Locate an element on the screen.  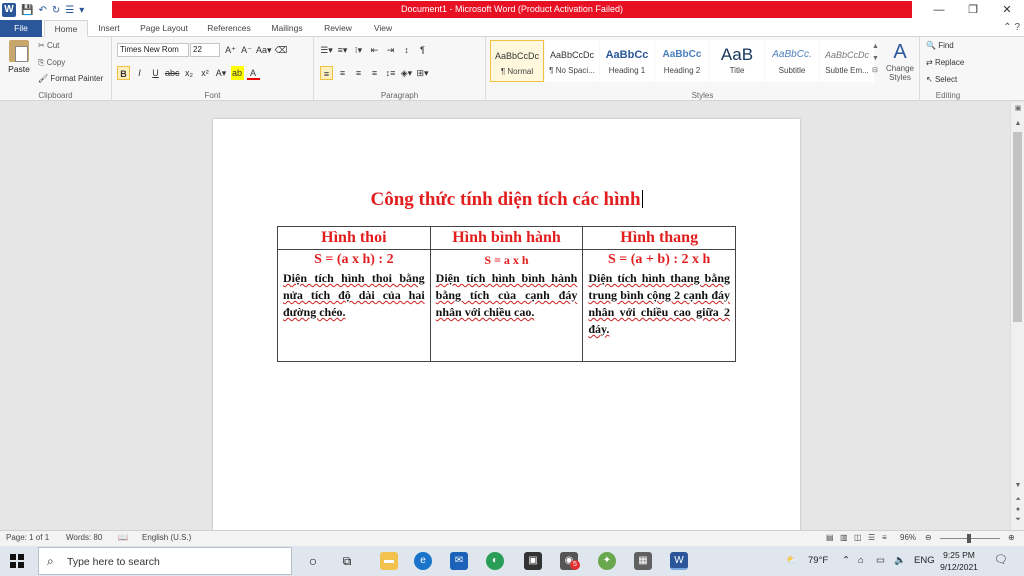
zoom-in-icon: ⊕ is located at coordinates (1011, 537).